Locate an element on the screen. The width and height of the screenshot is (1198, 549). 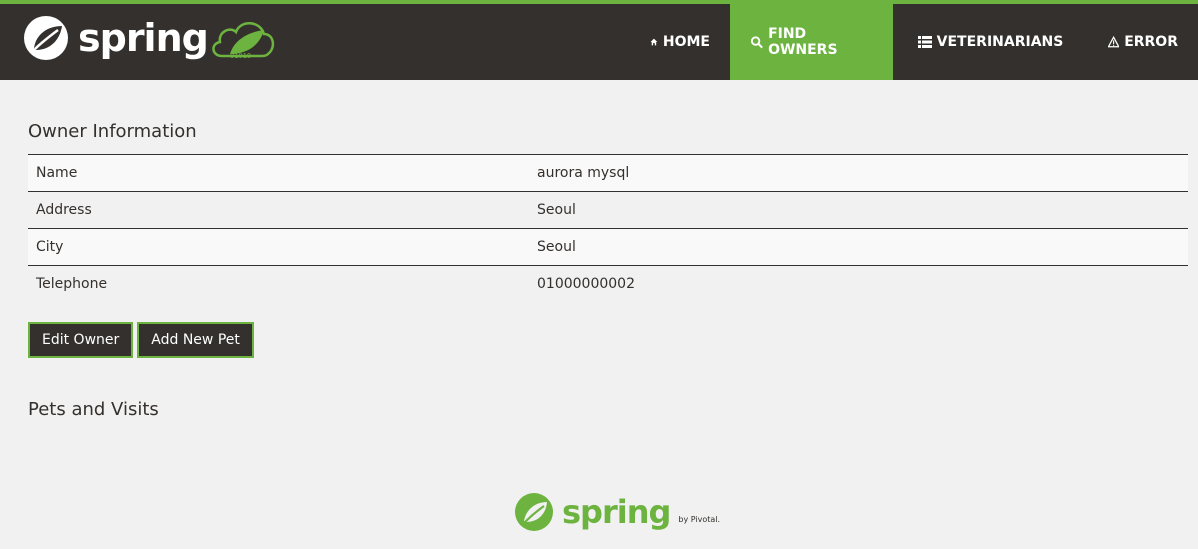
city-label: City is located at coordinates (278, 247).